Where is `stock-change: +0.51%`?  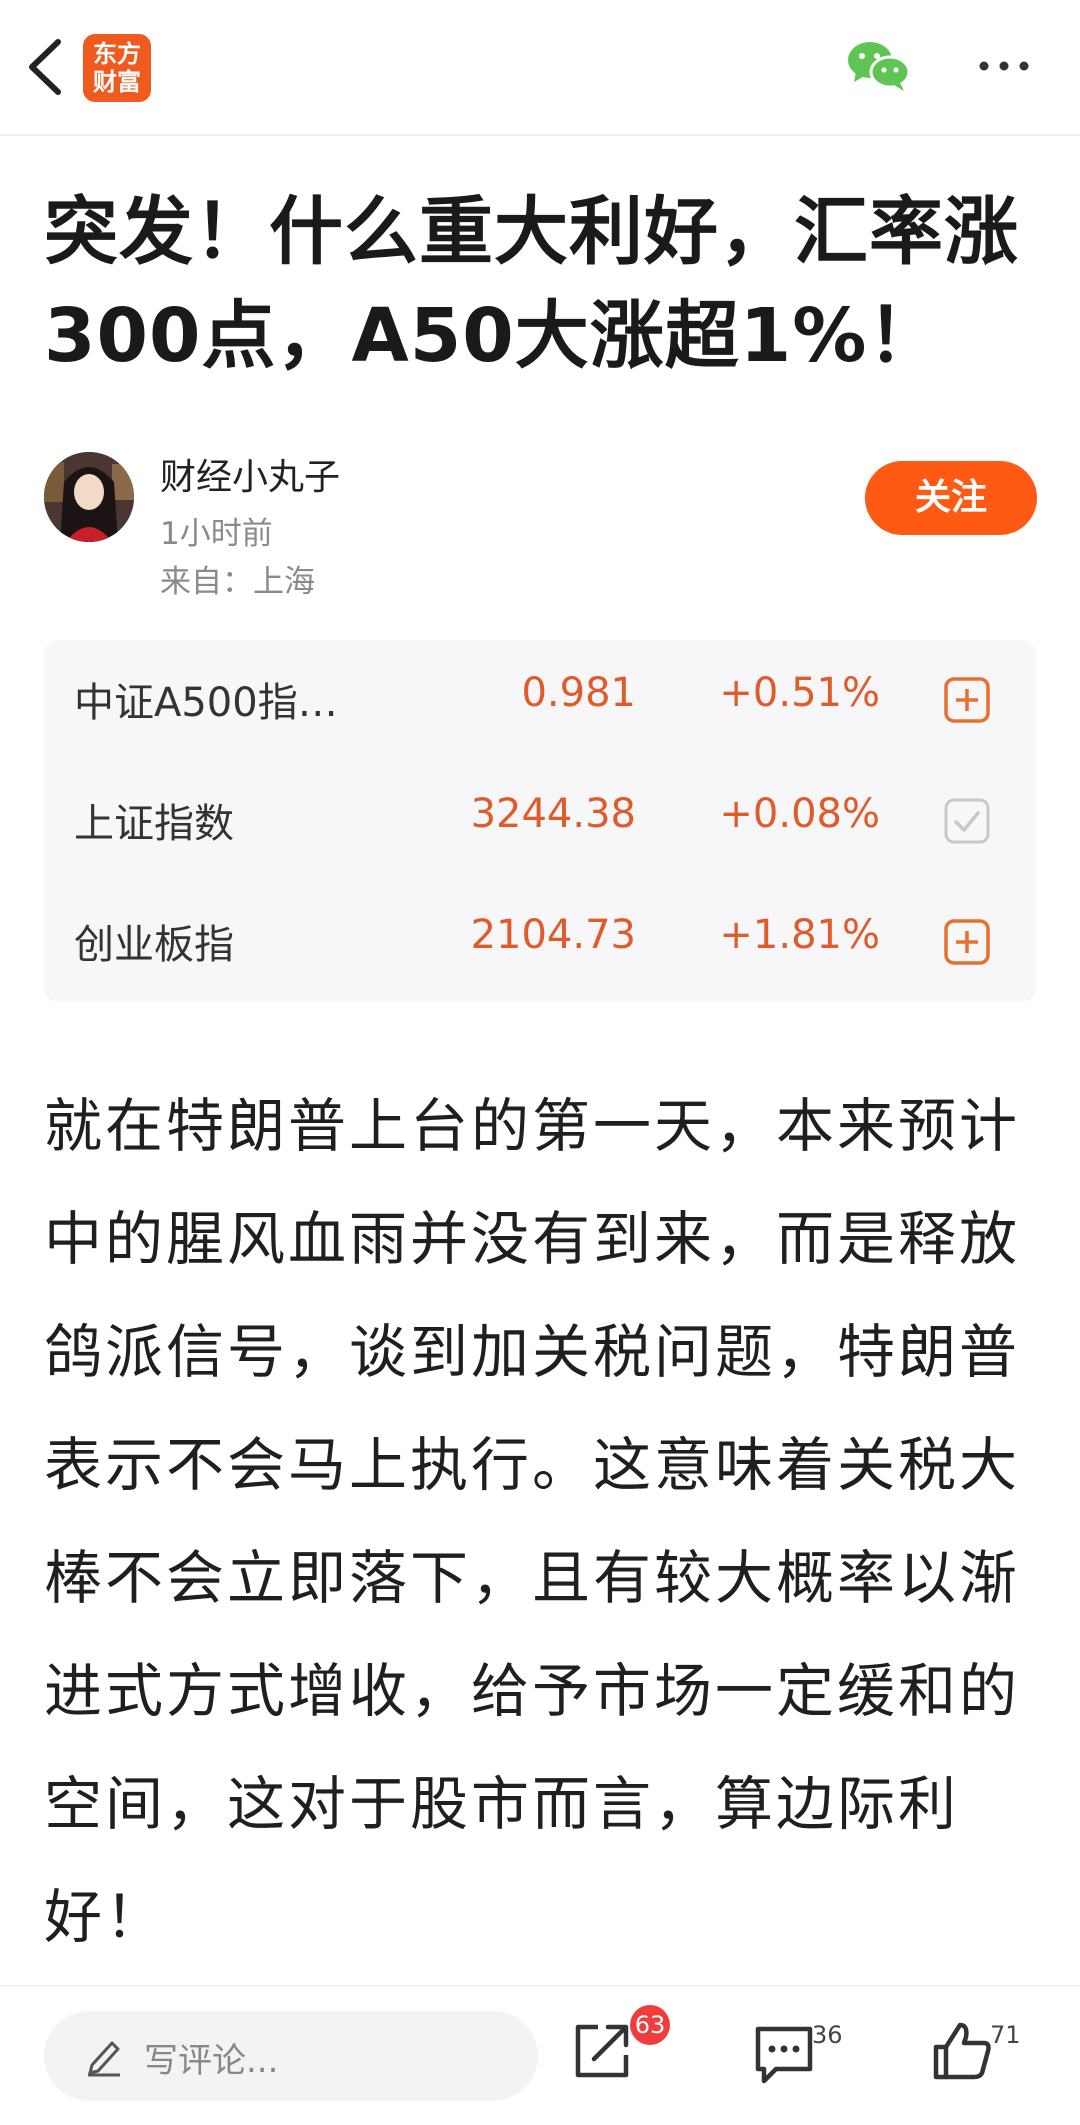
stock-change: +0.51% is located at coordinates (799, 693).